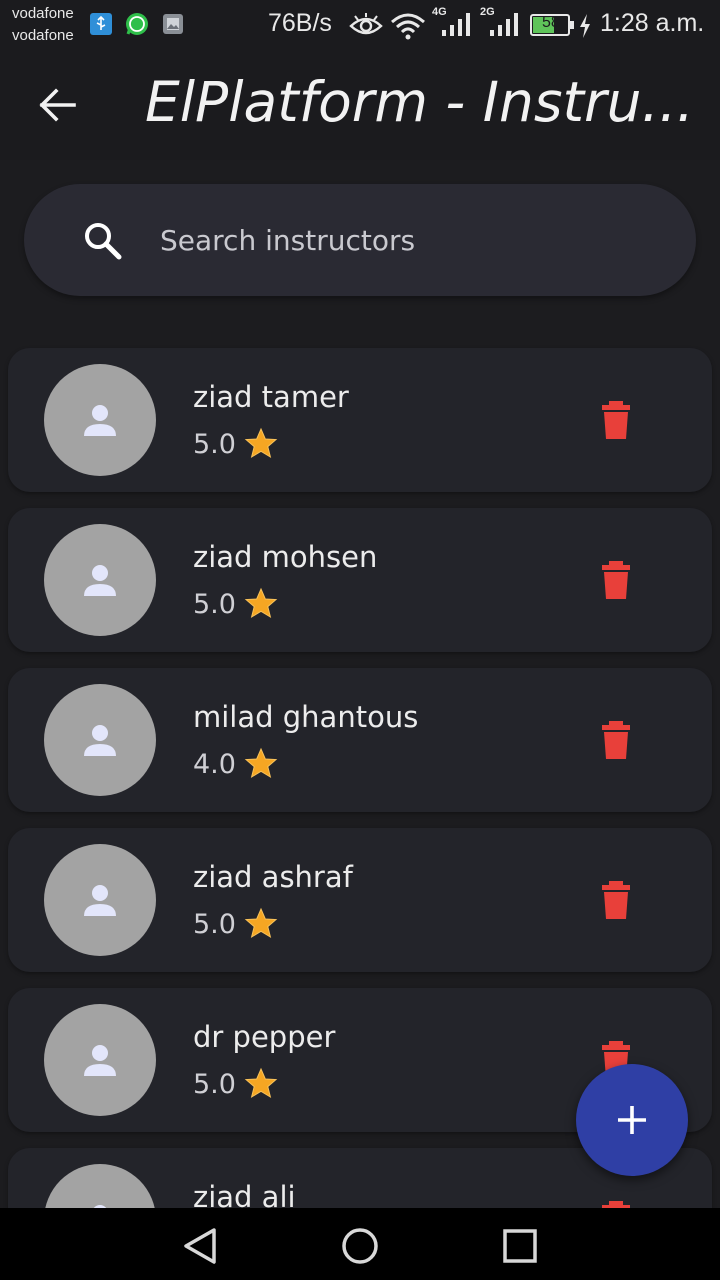  I want to click on battery-level: 58, so click(551, 22).